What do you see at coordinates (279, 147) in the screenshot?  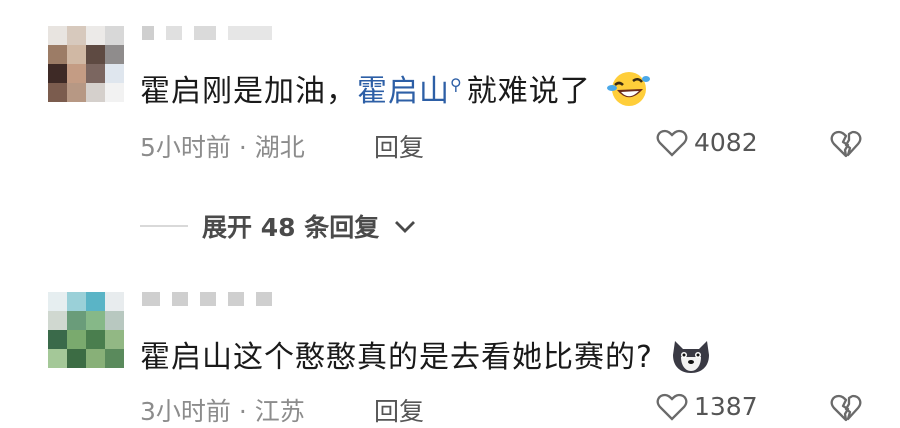 I see `comment-location: 湖北` at bounding box center [279, 147].